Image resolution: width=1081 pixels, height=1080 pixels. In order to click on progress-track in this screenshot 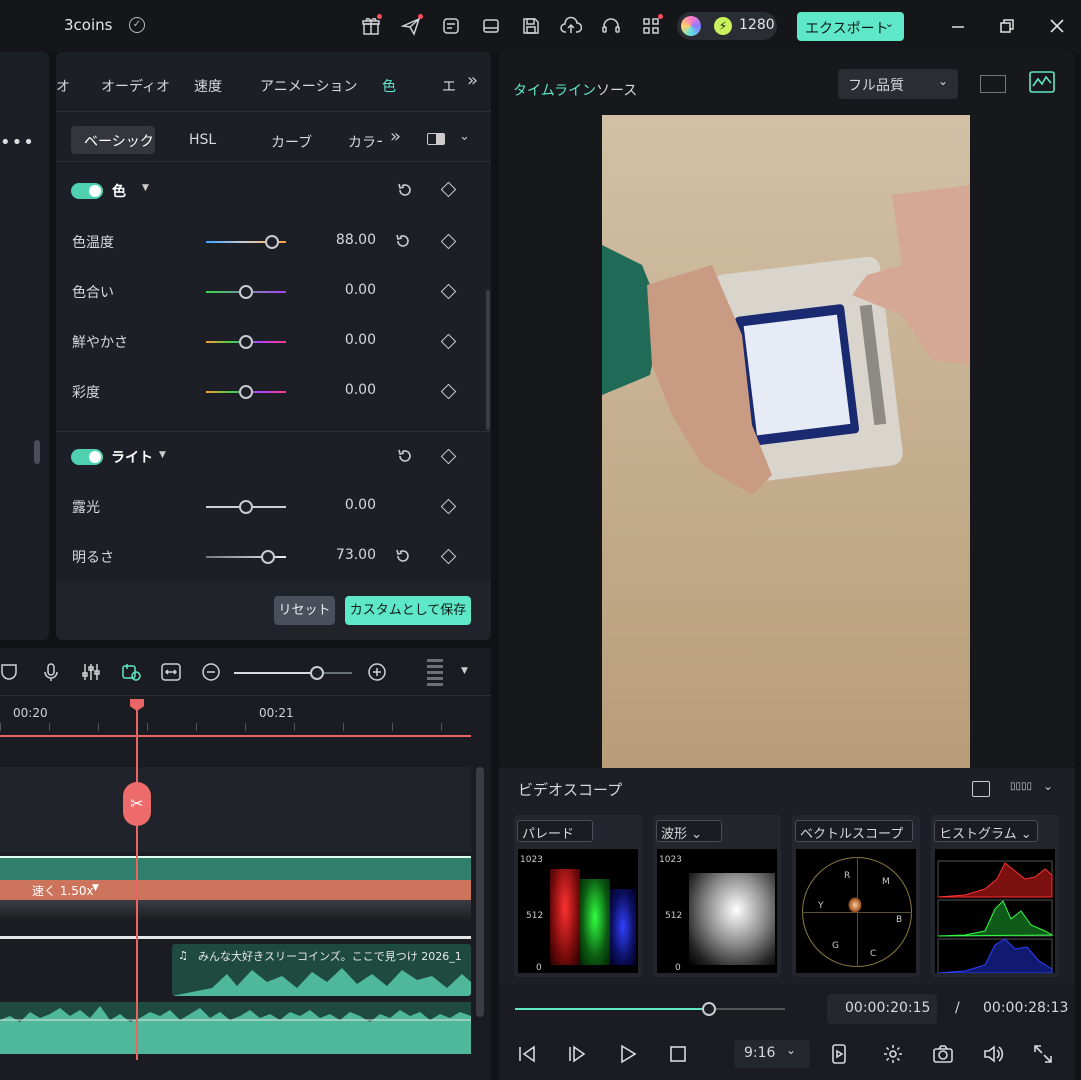, I will do `click(650, 1009)`.